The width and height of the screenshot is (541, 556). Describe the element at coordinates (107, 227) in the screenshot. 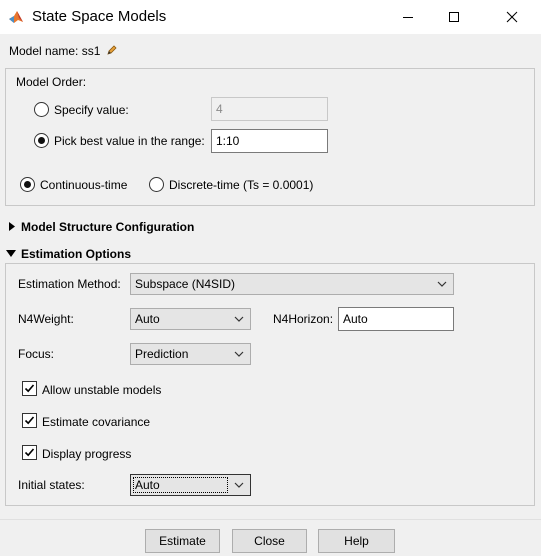

I see `model-structure-header: Model Structure Configuration` at that location.